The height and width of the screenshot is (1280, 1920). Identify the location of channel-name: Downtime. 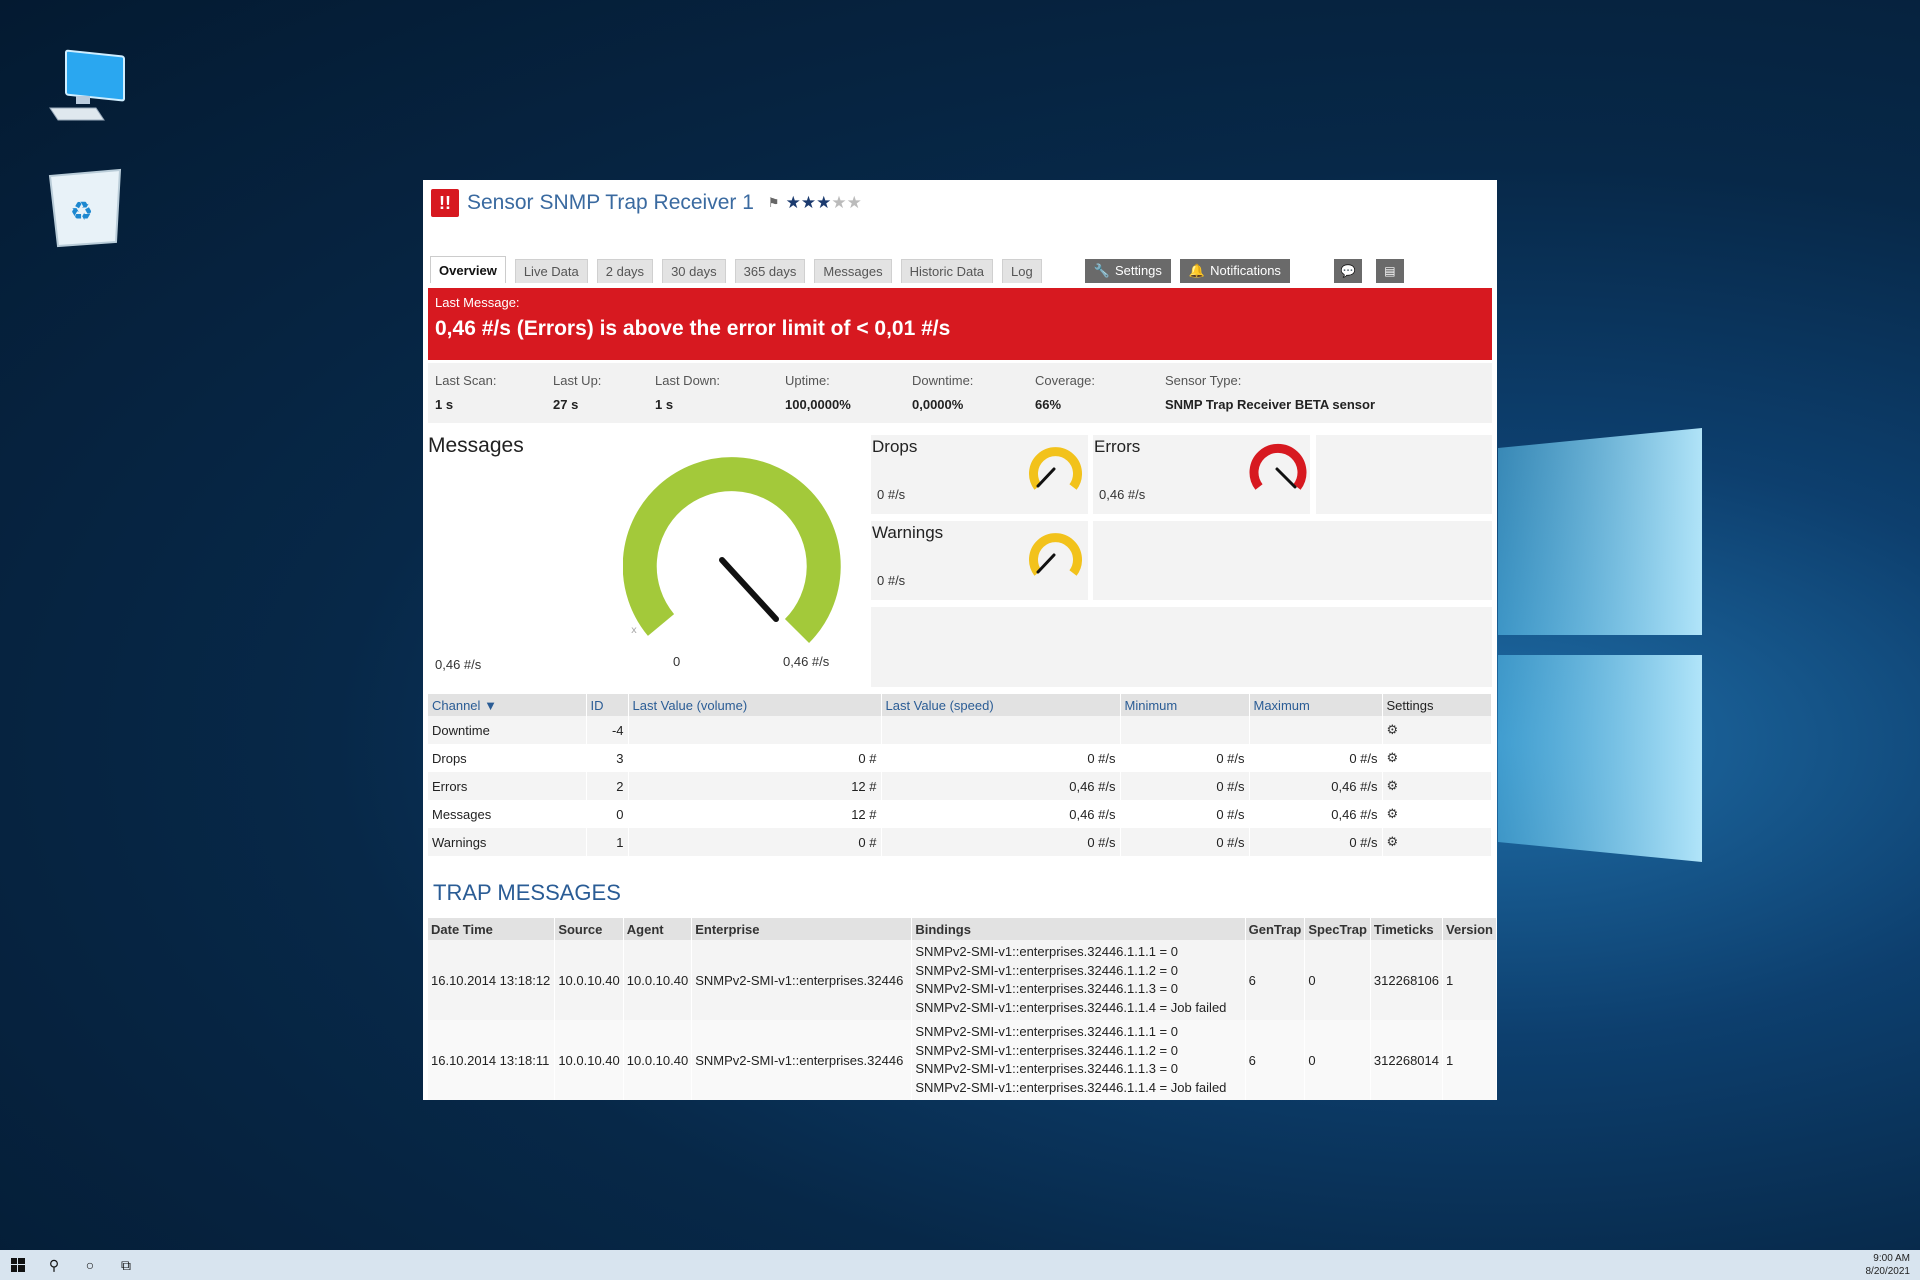
(507, 730).